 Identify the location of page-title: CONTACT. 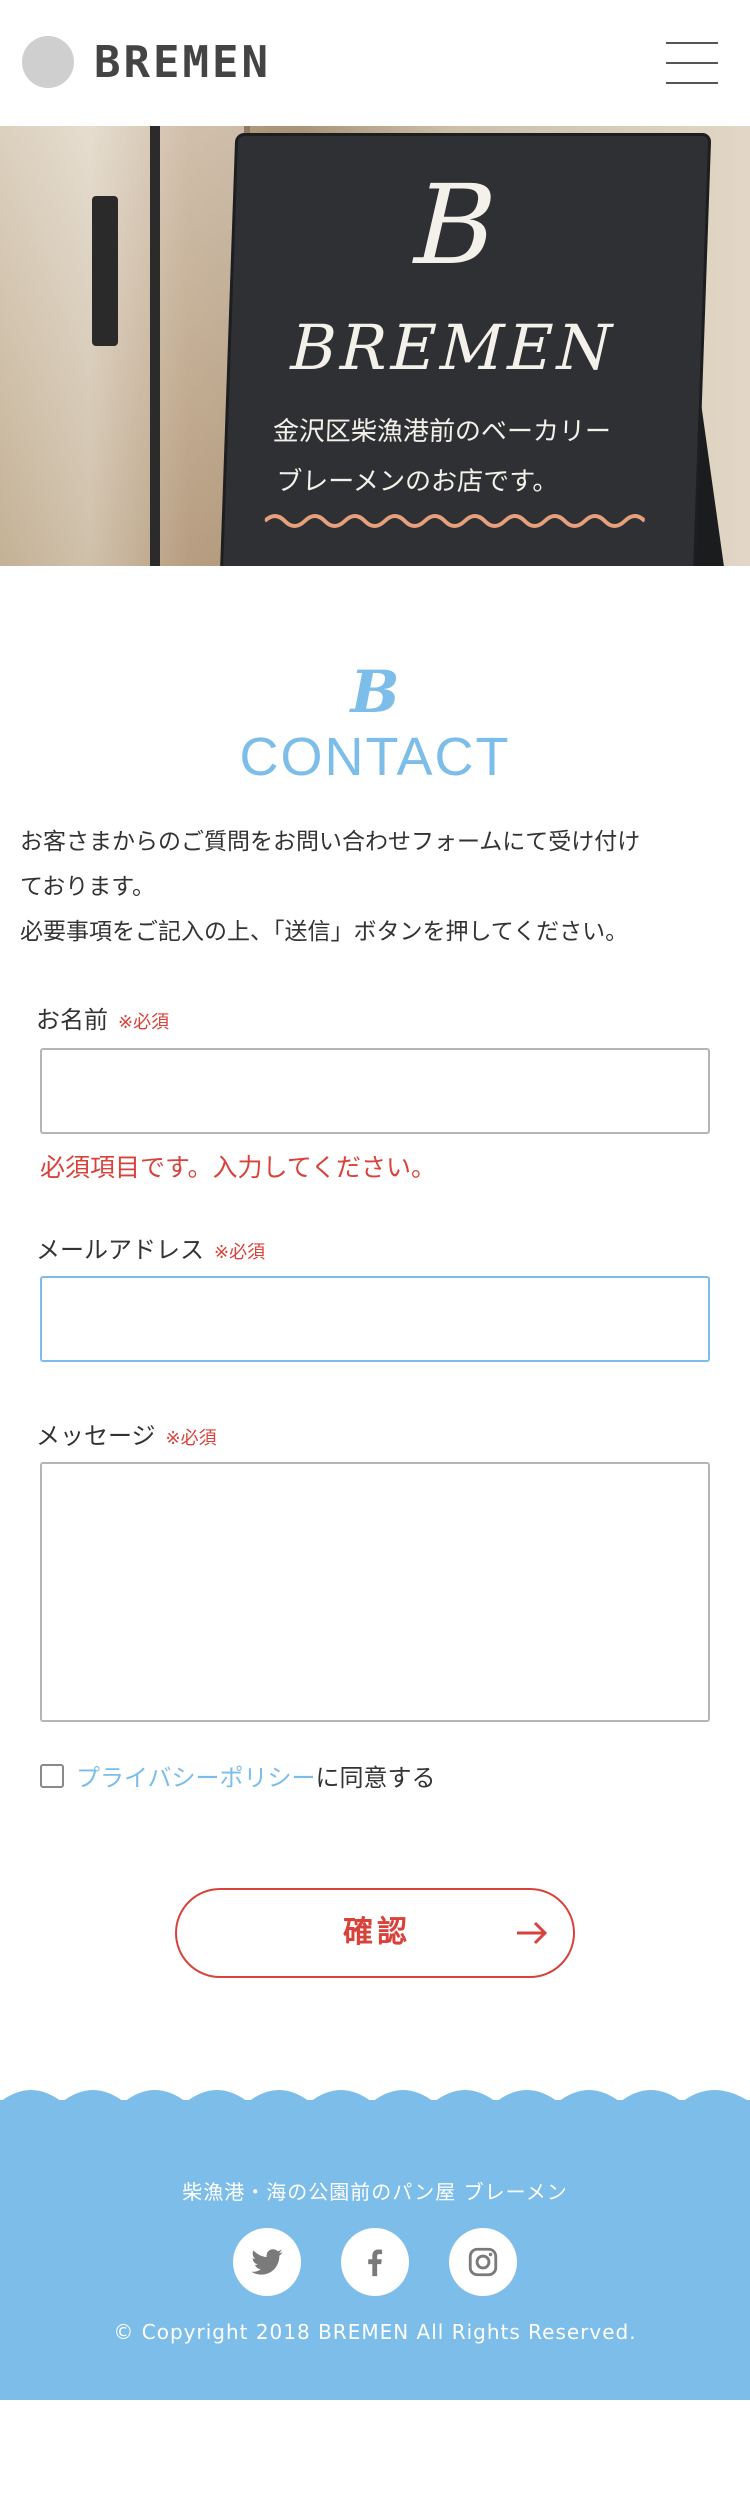
(375, 757).